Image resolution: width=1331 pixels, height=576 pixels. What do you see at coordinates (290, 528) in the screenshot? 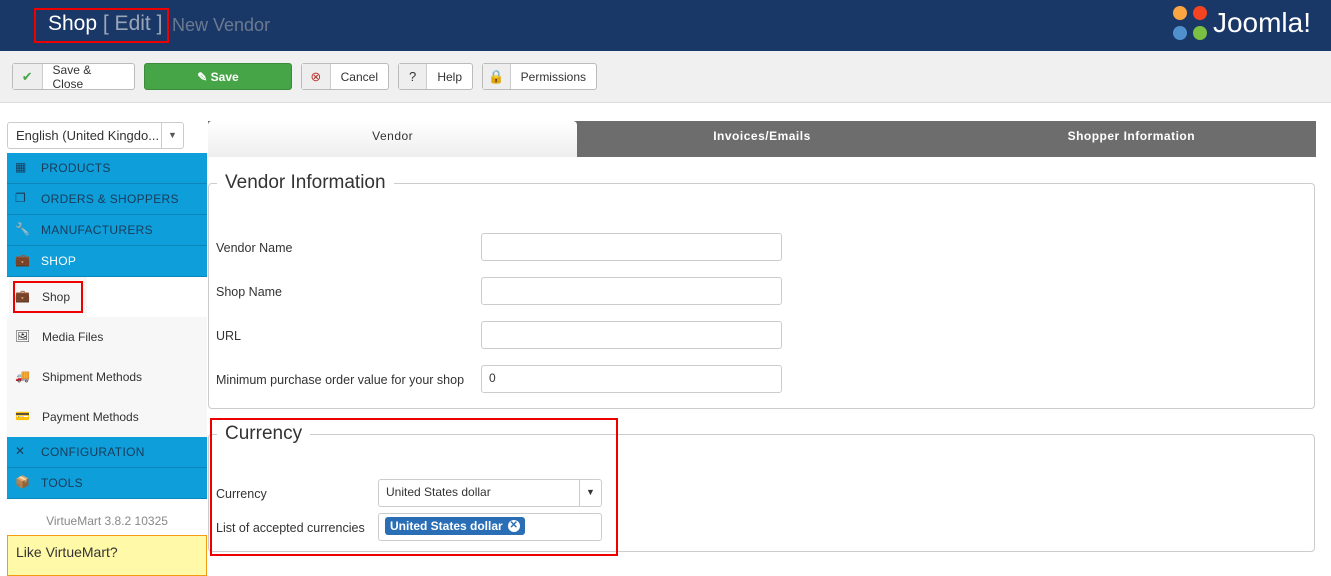
I see `accepted-currencies-label: List of accepted currencies` at bounding box center [290, 528].